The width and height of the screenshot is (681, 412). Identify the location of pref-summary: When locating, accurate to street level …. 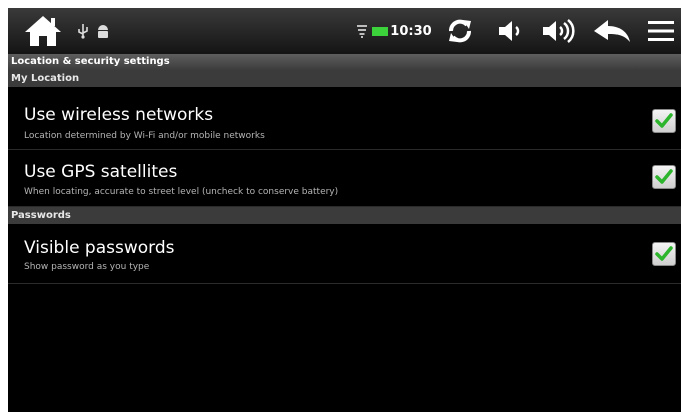
(181, 192).